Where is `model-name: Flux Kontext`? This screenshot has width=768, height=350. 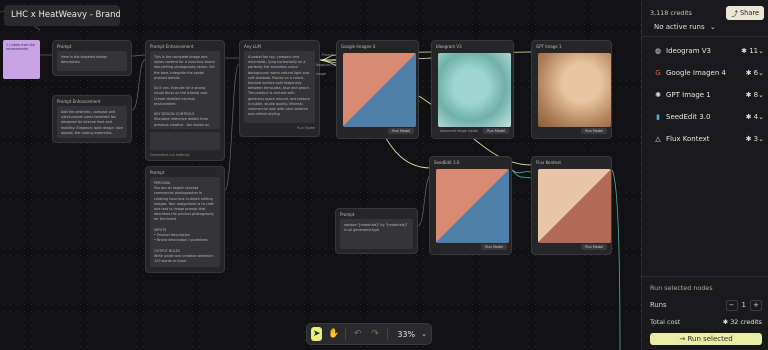
model-name: Flux Kontext is located at coordinates (688, 139).